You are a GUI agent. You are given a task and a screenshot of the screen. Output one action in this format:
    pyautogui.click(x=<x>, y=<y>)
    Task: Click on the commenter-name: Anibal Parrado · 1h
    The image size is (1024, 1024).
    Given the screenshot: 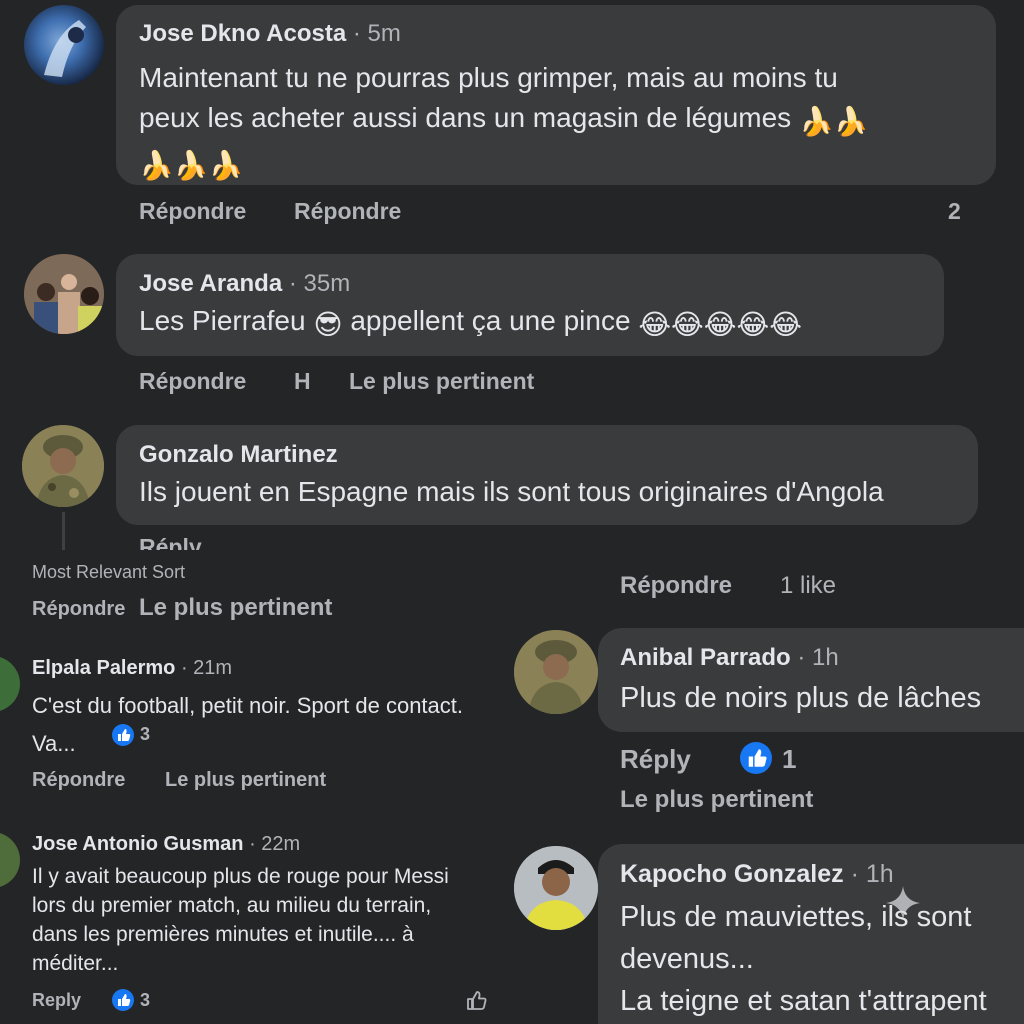 What is the action you would take?
    pyautogui.click(x=729, y=658)
    